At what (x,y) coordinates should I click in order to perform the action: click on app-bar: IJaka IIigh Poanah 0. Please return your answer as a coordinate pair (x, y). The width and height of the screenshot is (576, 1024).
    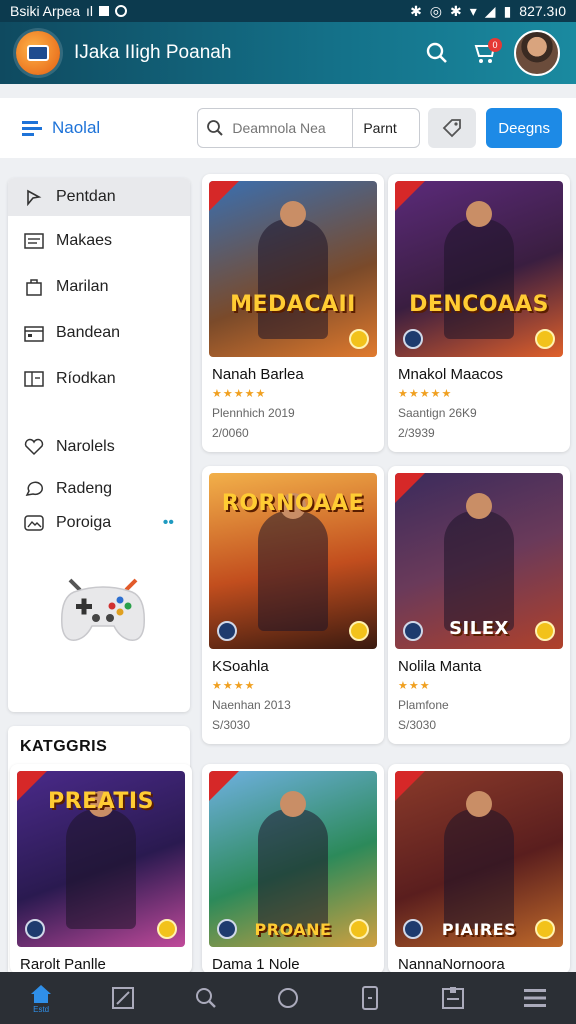
    Looking at the image, I should click on (288, 53).